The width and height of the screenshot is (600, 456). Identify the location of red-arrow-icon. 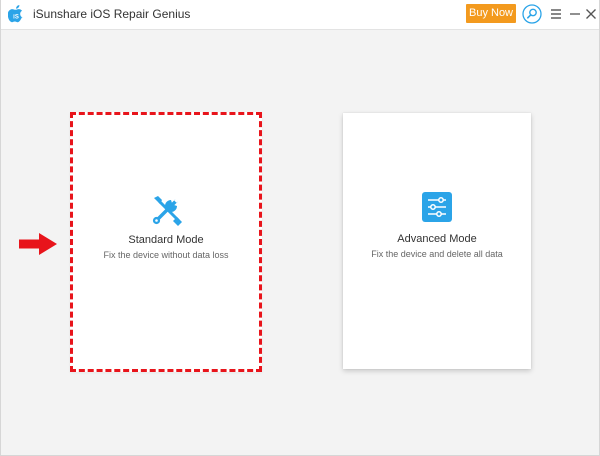
(38, 244).